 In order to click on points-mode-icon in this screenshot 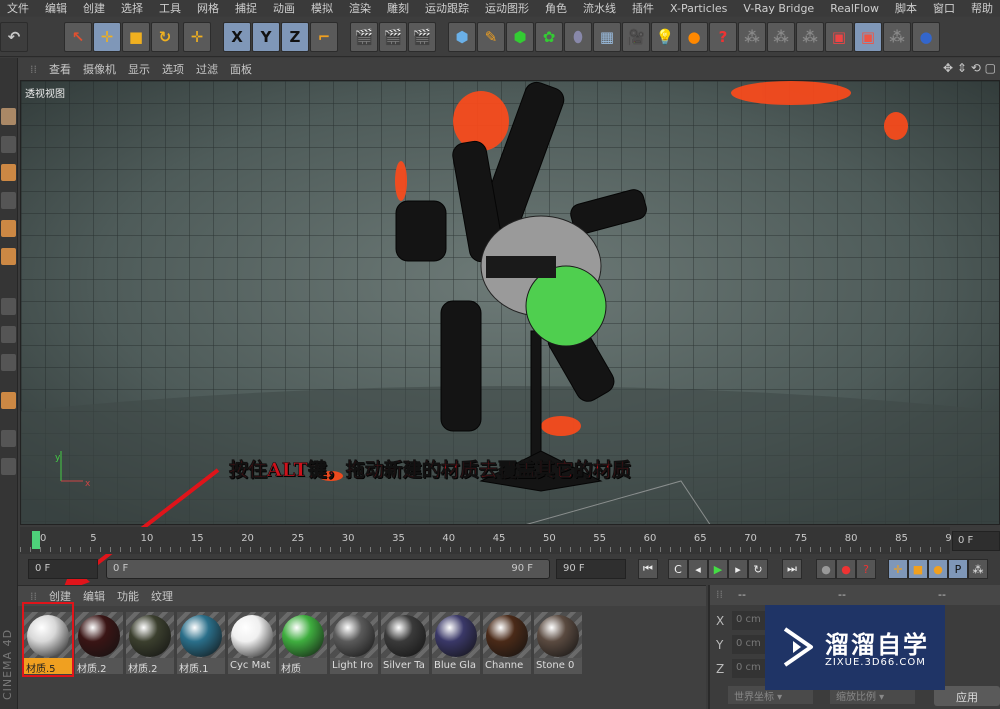, I will do `click(8, 200)`.